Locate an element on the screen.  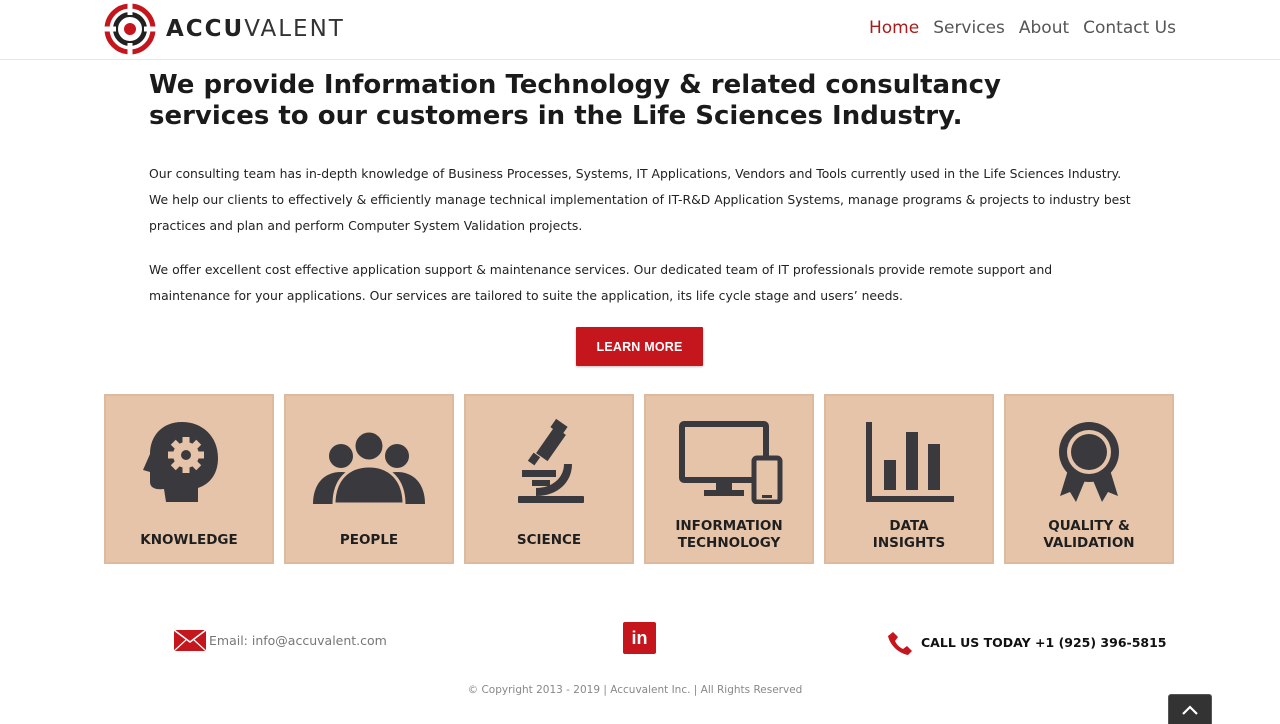
main-nav: Home Services About Contact Us is located at coordinates (1022, 28).